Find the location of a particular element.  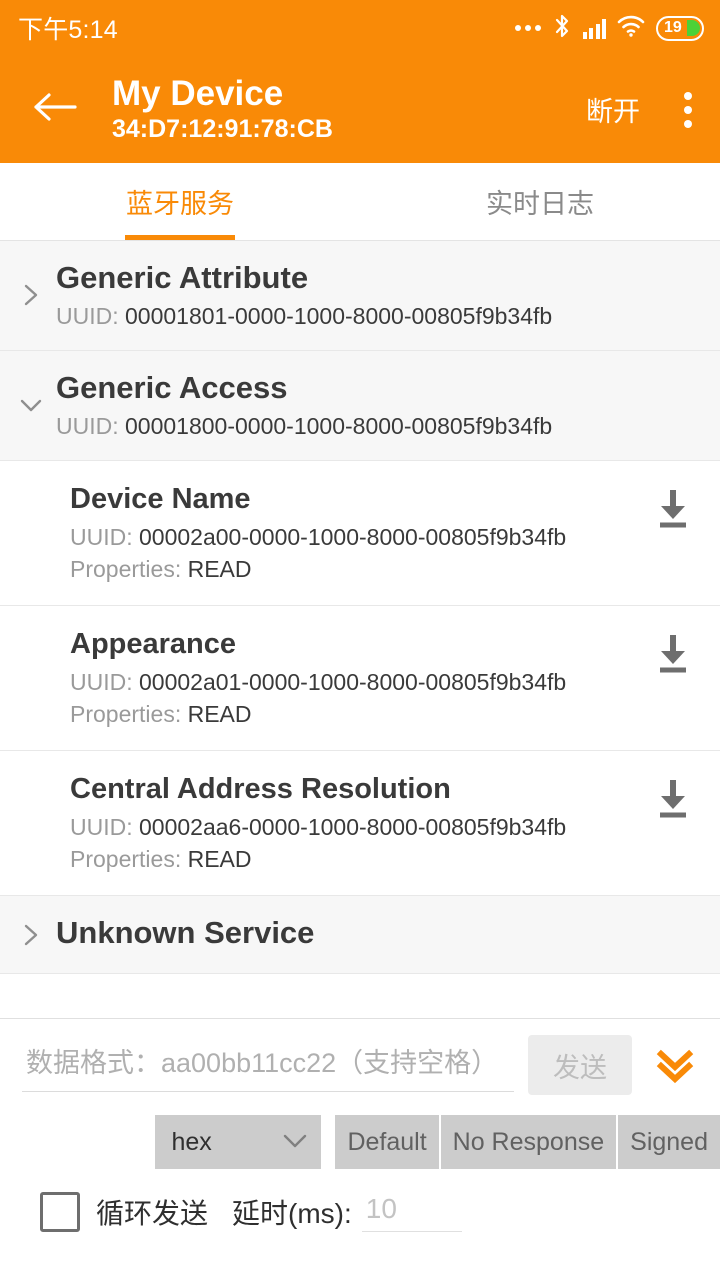

tab-realtime-log: 实时日志 is located at coordinates (540, 201).